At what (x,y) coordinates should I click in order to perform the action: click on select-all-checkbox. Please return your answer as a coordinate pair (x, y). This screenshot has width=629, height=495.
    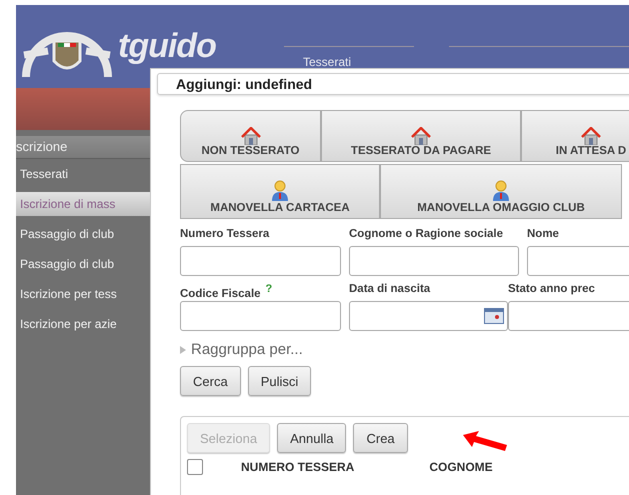
    Looking at the image, I should click on (195, 467).